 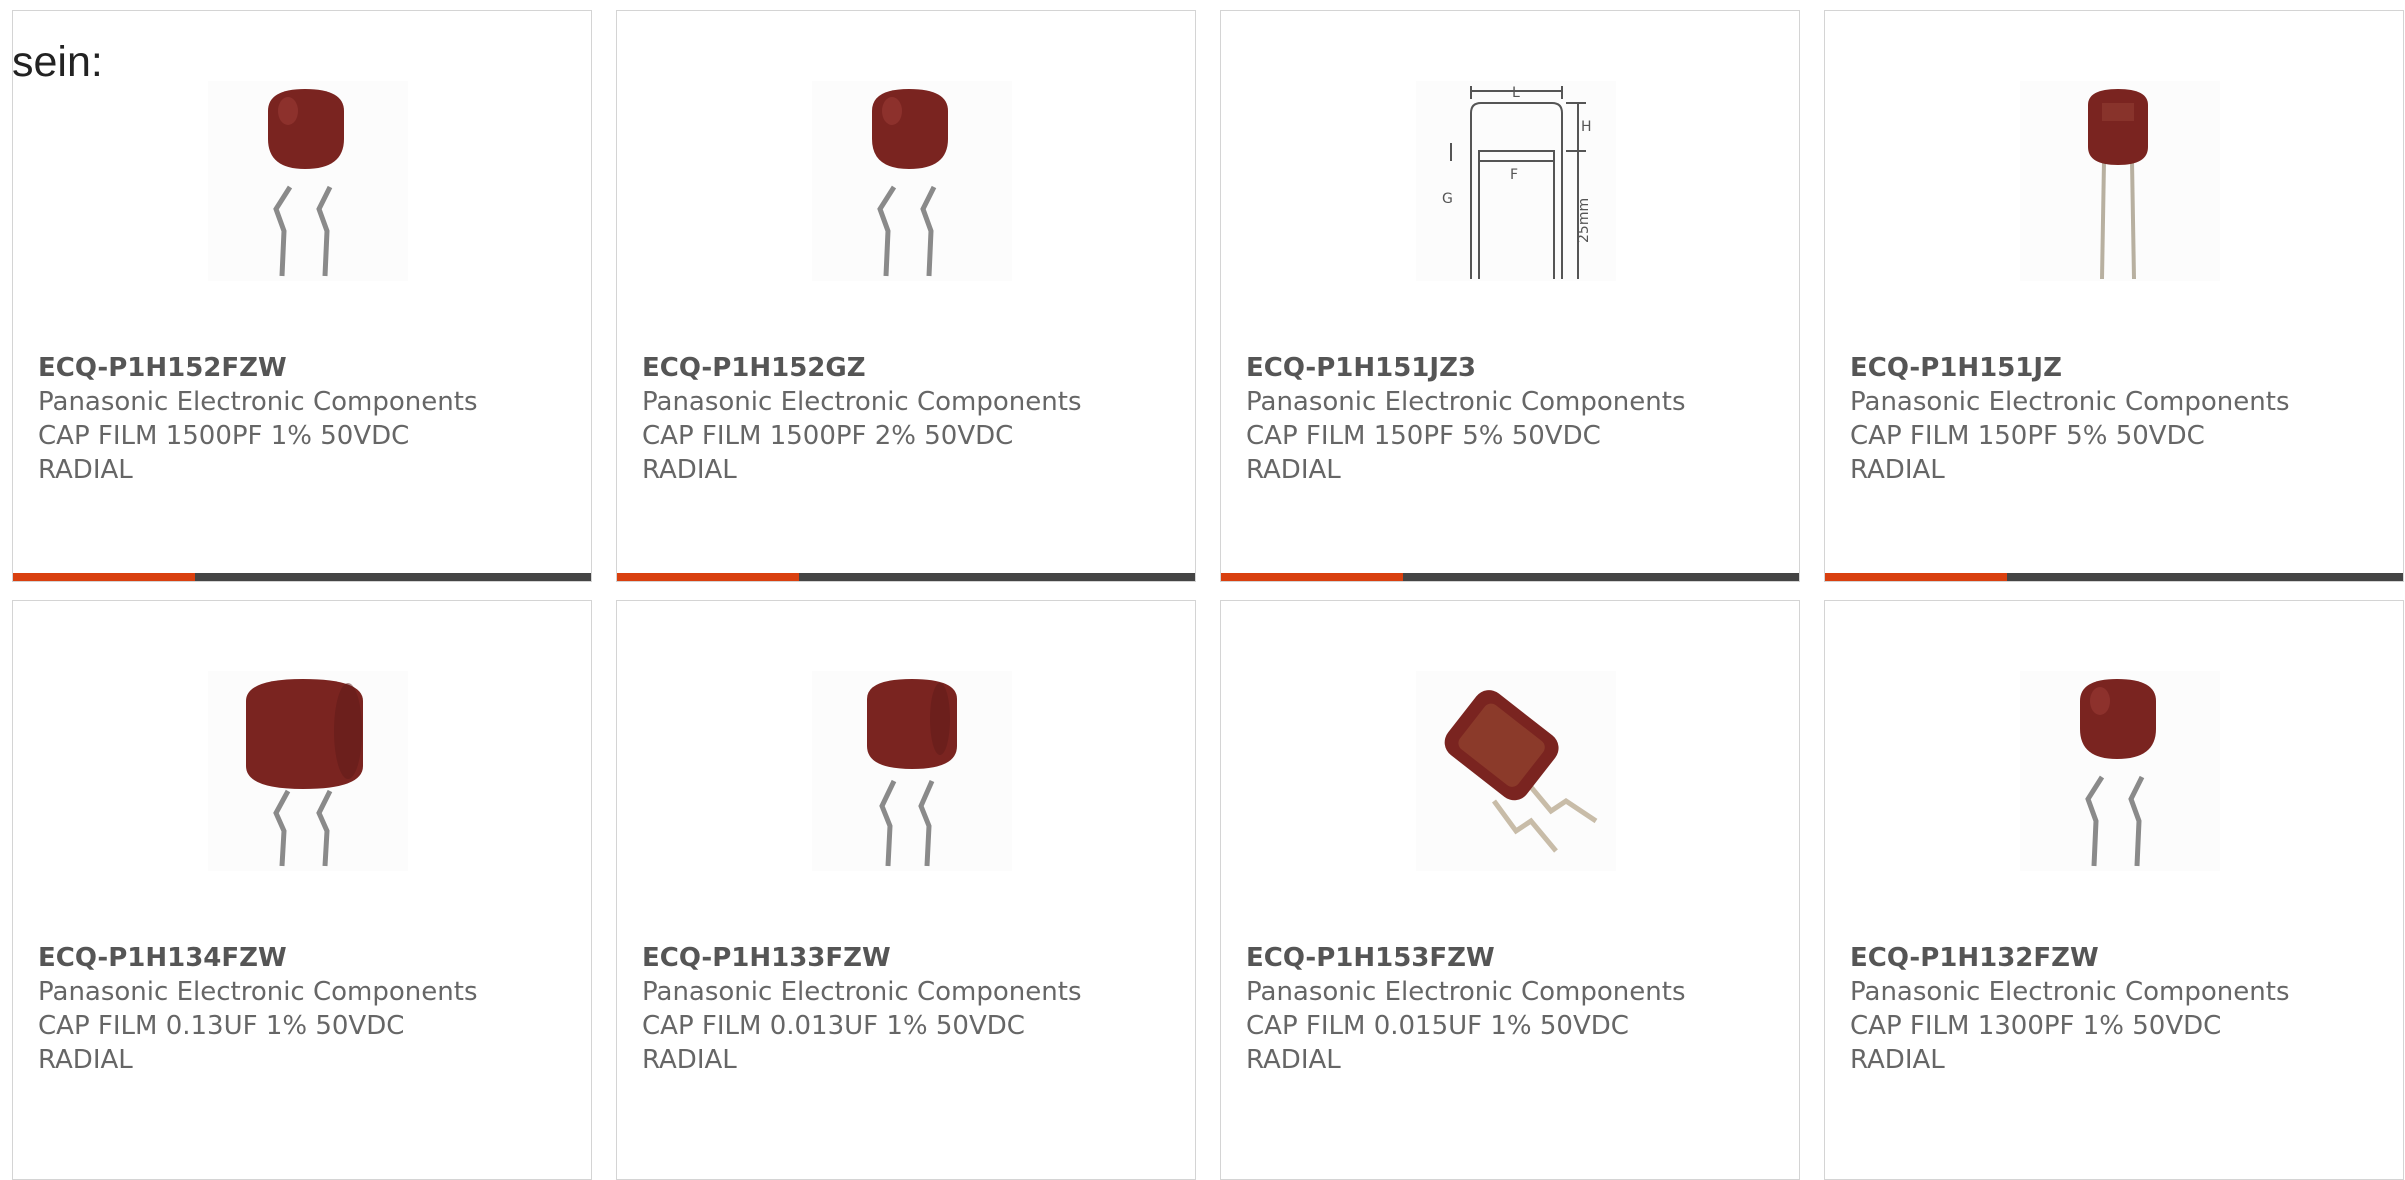 What do you see at coordinates (309, 958) in the screenshot?
I see `part-number-link: ECQ-P1H134FZW` at bounding box center [309, 958].